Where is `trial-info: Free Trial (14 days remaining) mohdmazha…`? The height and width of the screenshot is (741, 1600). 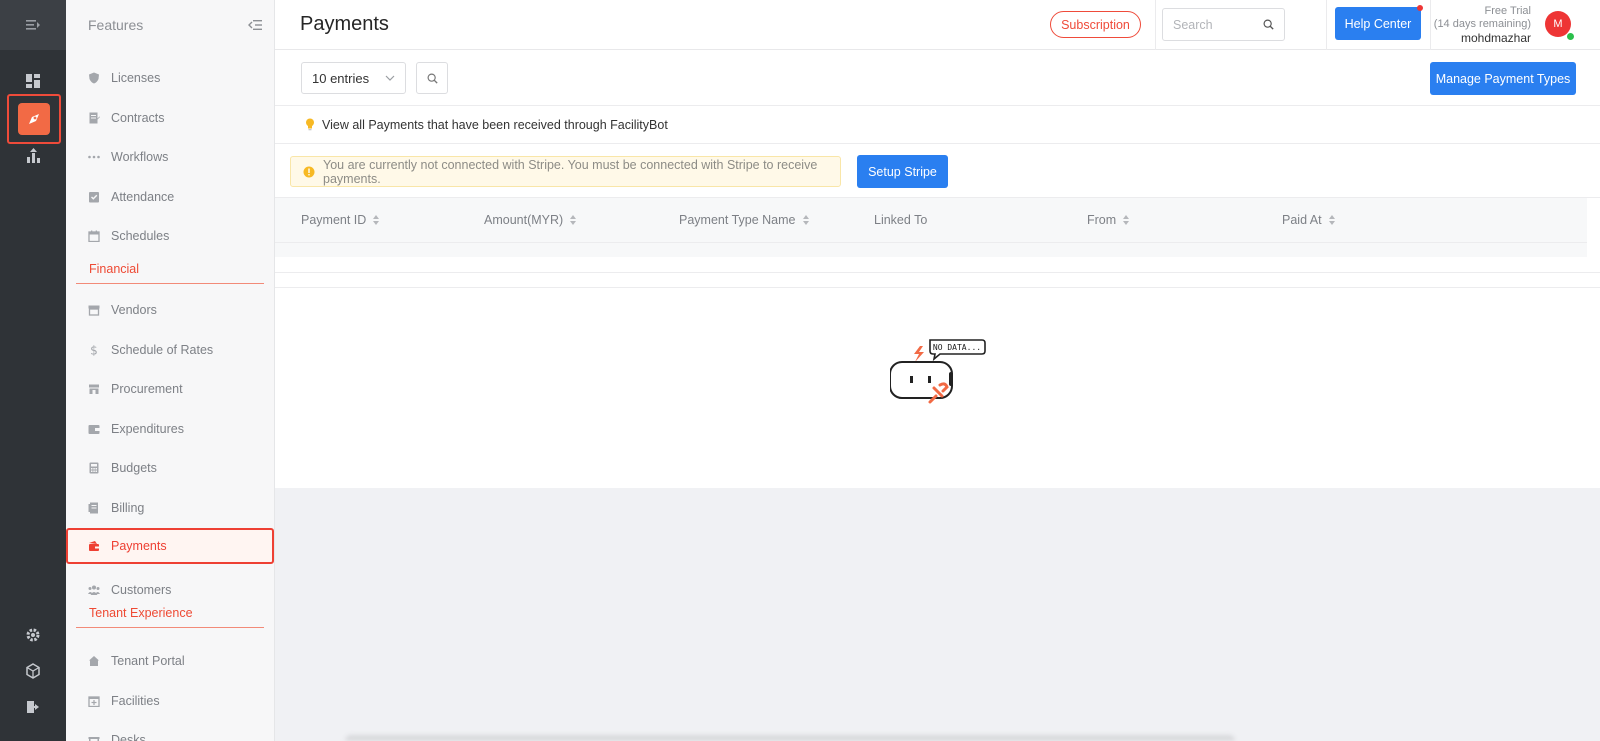 trial-info: Free Trial (14 days remaining) mohdmazha… is located at coordinates (1481, 25).